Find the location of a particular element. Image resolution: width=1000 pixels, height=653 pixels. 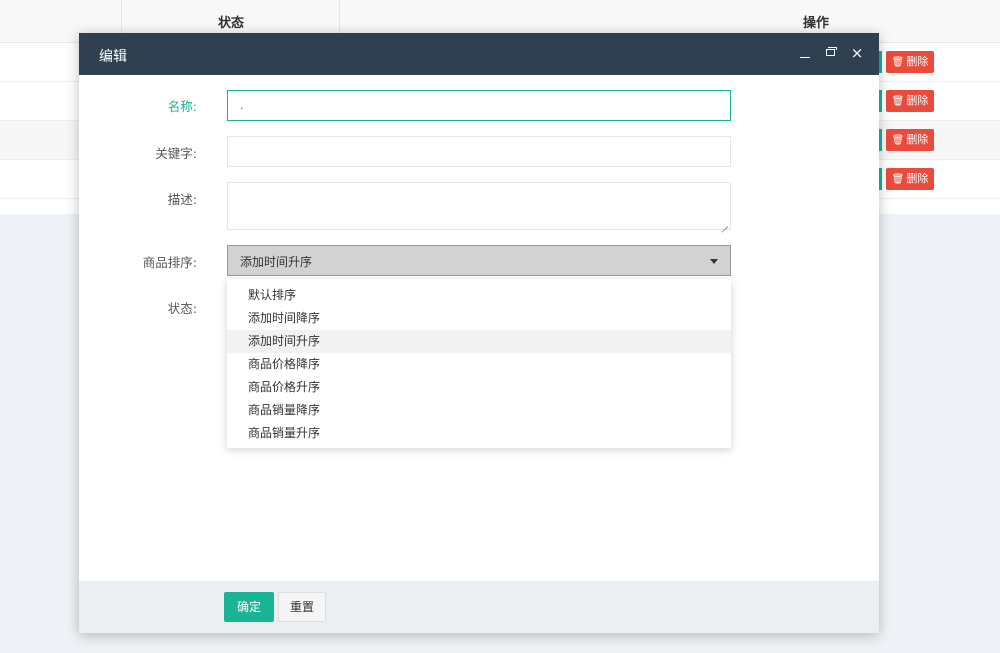

modal-footer: 确定 重置 is located at coordinates (479, 607).